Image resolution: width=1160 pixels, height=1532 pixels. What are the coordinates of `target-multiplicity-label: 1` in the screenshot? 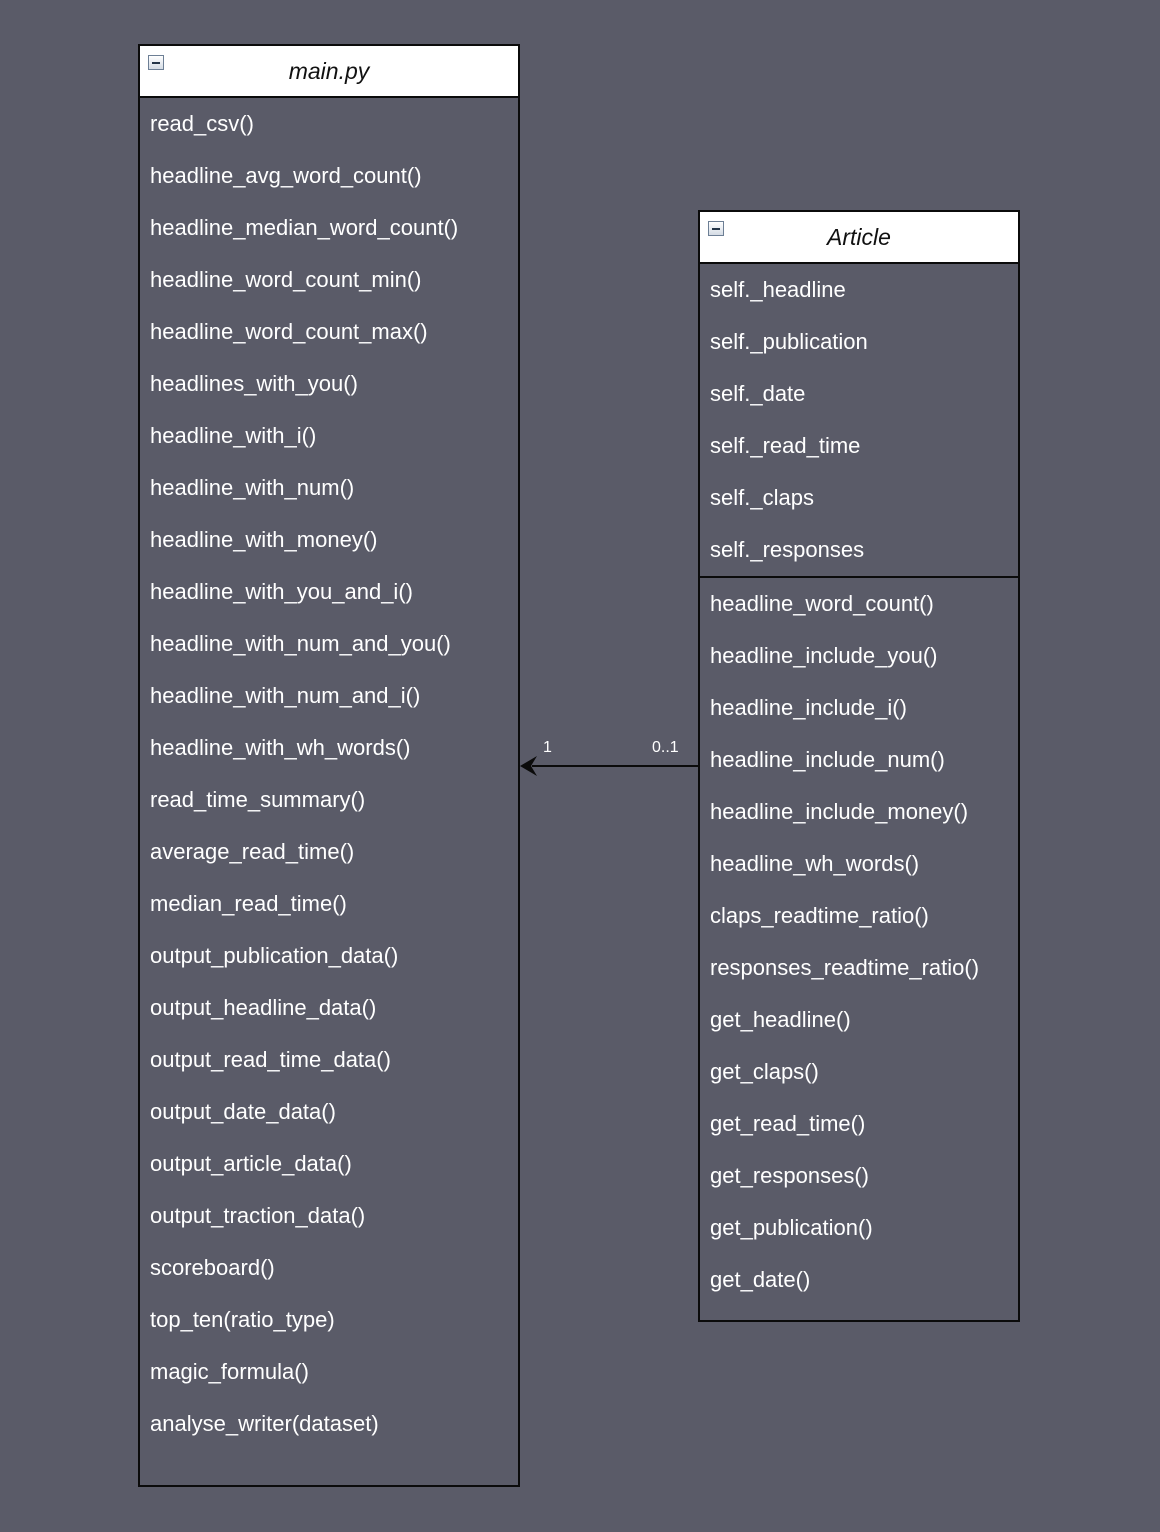 It's located at (547, 747).